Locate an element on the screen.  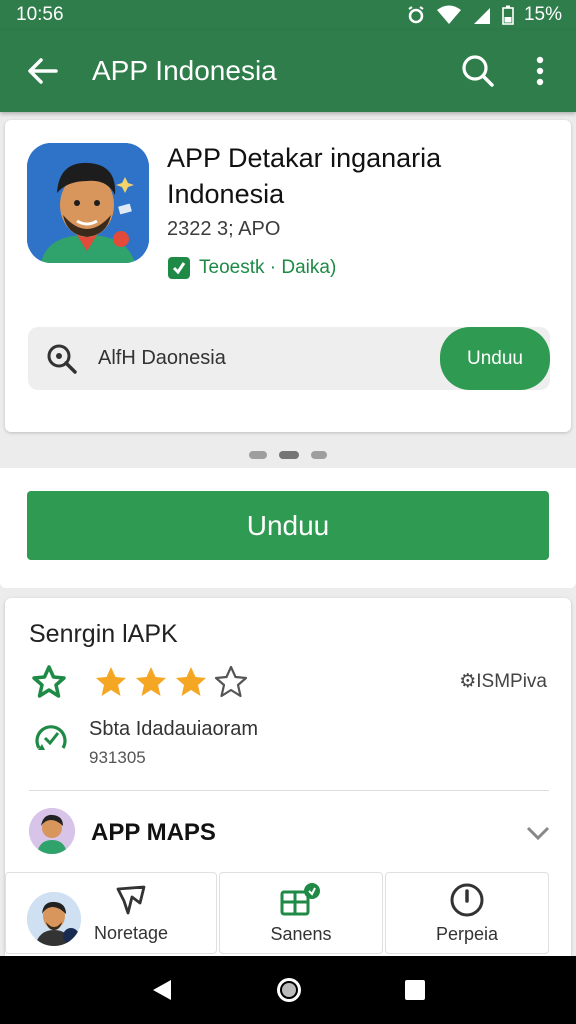
app-meta: 2322 3; APO is located at coordinates (224, 229).